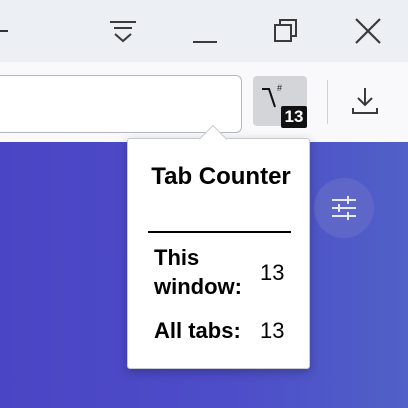 The image size is (408, 408). What do you see at coordinates (197, 330) in the screenshot?
I see `all-tabs-label: All tabs:` at bounding box center [197, 330].